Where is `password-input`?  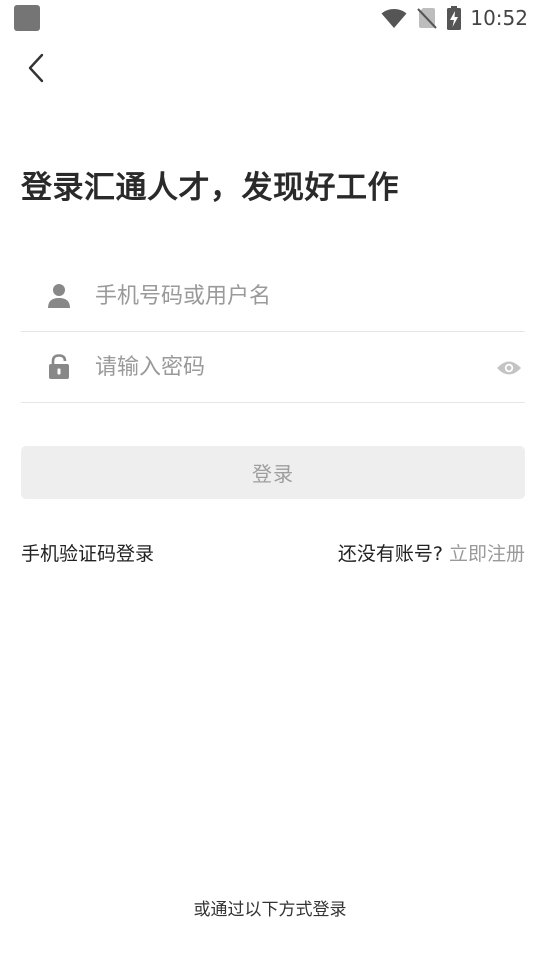 password-input is located at coordinates (285, 367).